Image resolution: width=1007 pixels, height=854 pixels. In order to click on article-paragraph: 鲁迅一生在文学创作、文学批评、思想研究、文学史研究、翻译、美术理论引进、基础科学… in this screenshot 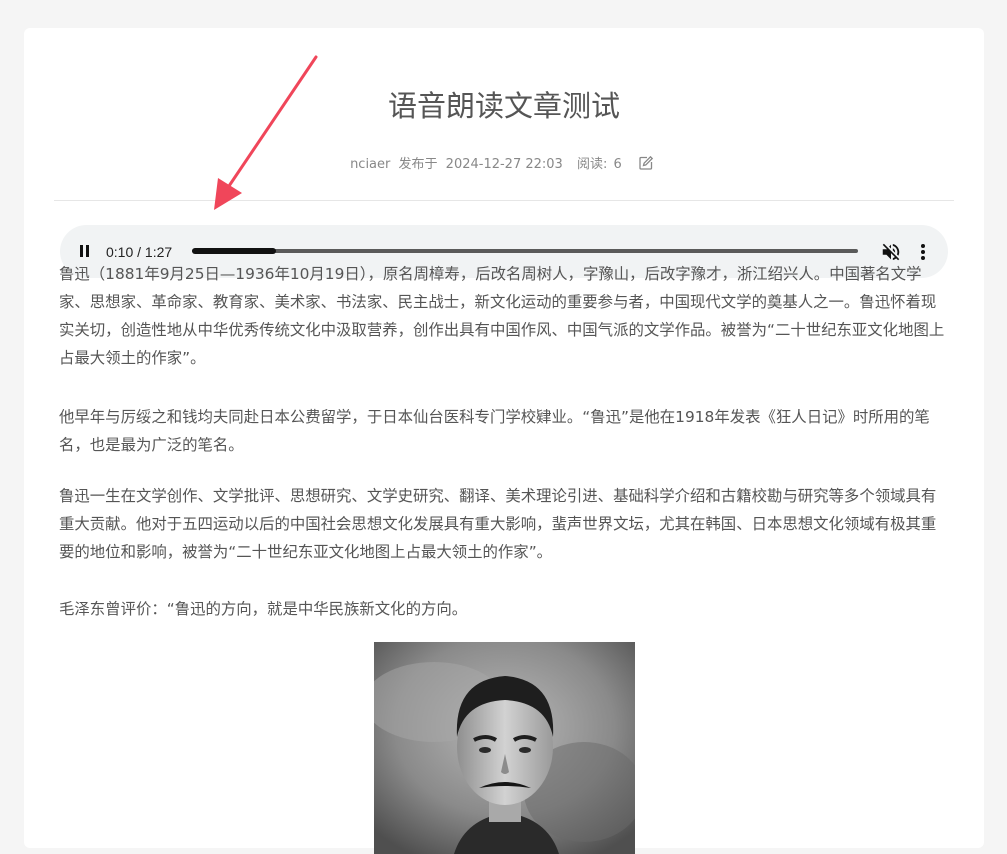, I will do `click(498, 524)`.